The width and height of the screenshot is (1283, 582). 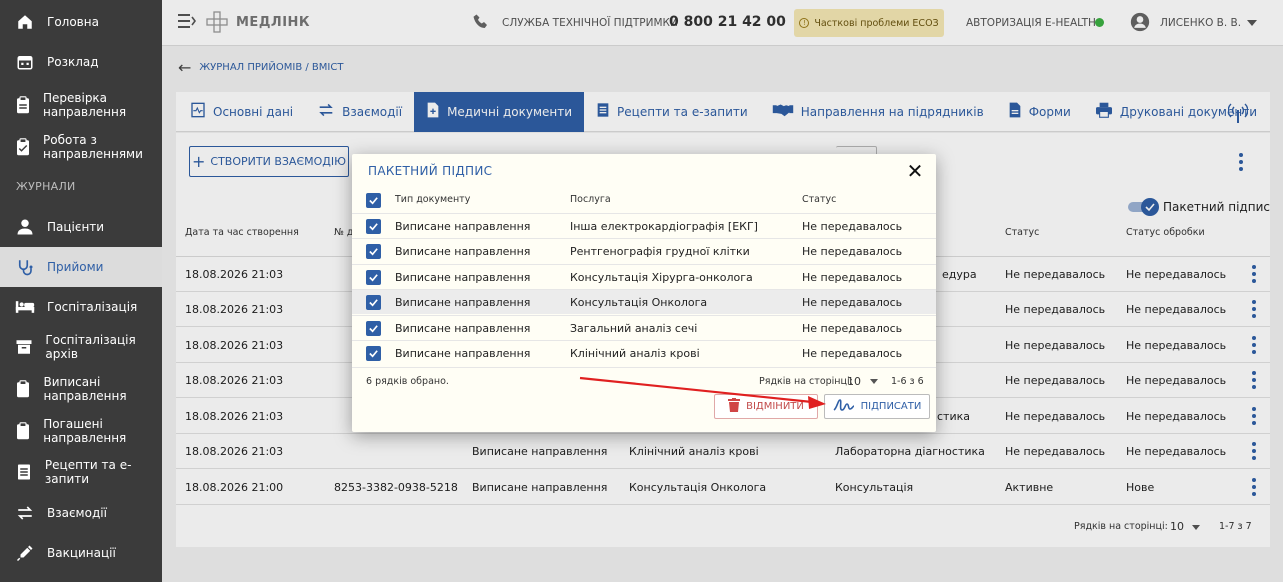 I want to click on ehealth-auth-label: АВТОРИЗАЦІЯ E-HEALTH, so click(x=1031, y=23).